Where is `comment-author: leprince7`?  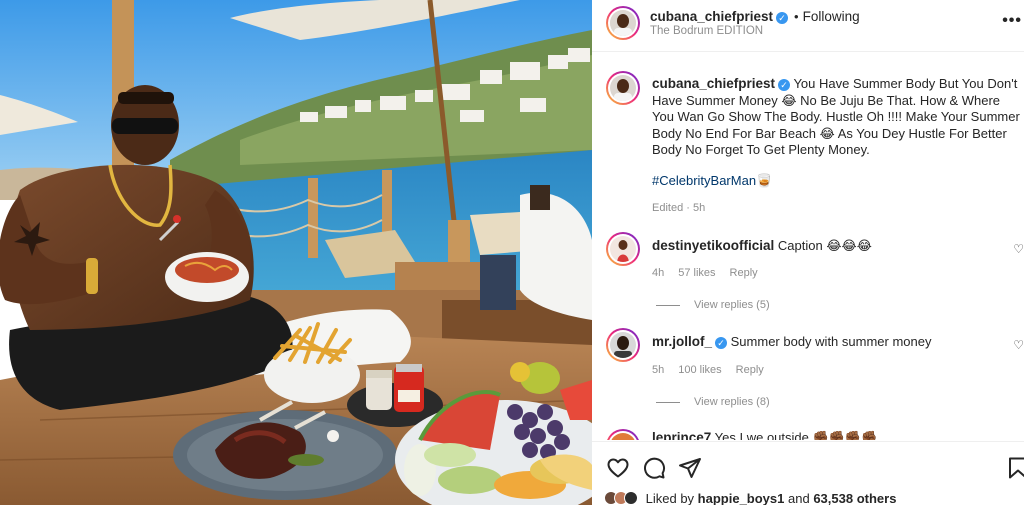 comment-author: leprince7 is located at coordinates (681, 435).